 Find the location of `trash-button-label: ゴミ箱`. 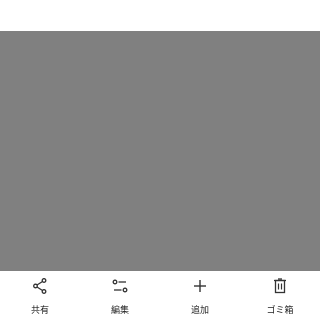

trash-button-label: ゴミ箱 is located at coordinates (280, 311).